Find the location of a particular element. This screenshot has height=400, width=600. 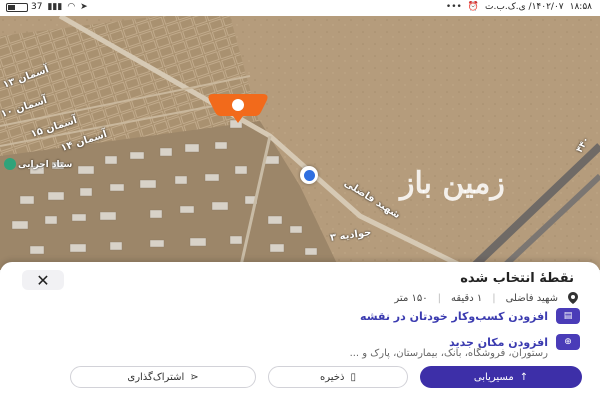

watermark: زمین باز is located at coordinates (452, 183).